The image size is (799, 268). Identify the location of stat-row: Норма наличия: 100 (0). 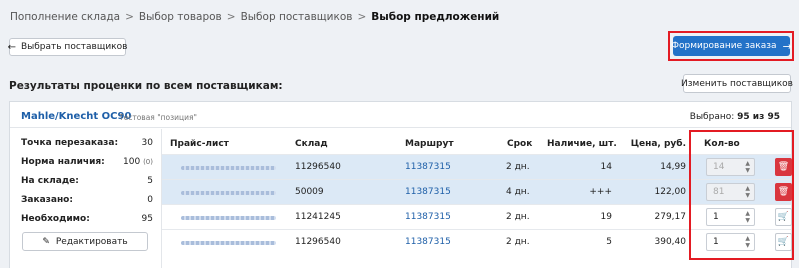
(87, 166).